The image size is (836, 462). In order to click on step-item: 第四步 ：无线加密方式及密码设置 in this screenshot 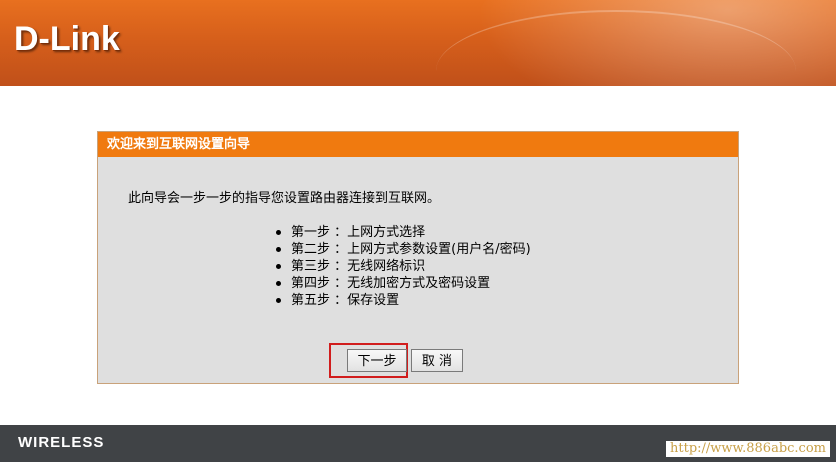, I will do `click(403, 283)`.